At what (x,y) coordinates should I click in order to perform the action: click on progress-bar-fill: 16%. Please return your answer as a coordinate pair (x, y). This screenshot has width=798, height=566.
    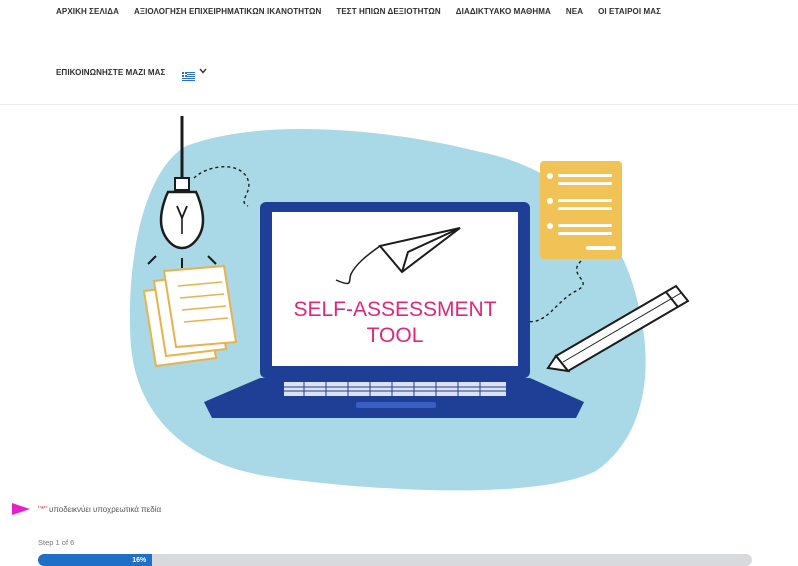
    Looking at the image, I should click on (95, 560).